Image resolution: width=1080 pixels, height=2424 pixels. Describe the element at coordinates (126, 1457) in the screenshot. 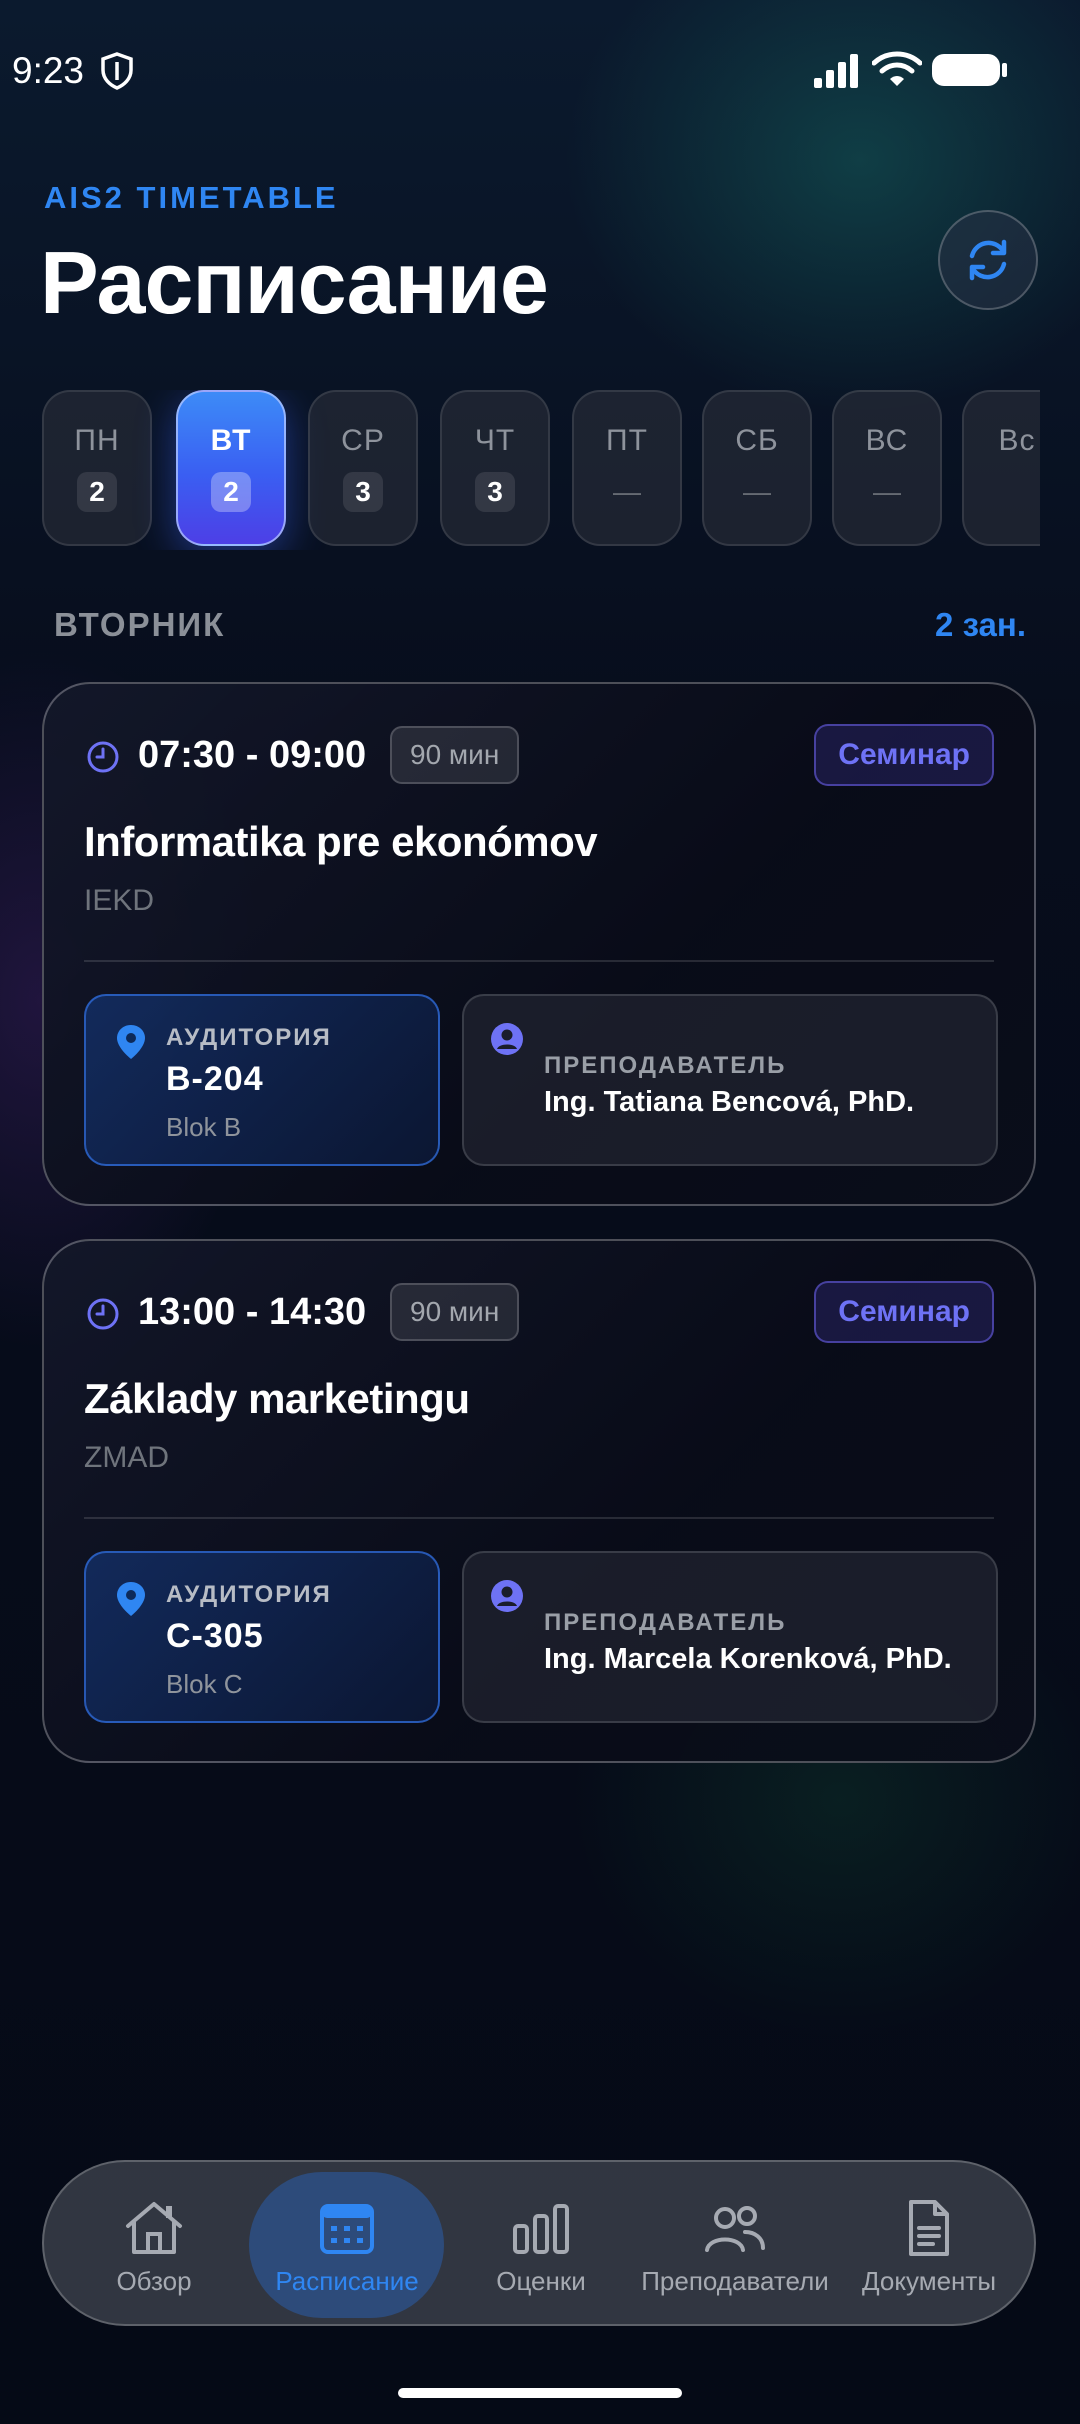

I see `course-code: ZMAD` at that location.